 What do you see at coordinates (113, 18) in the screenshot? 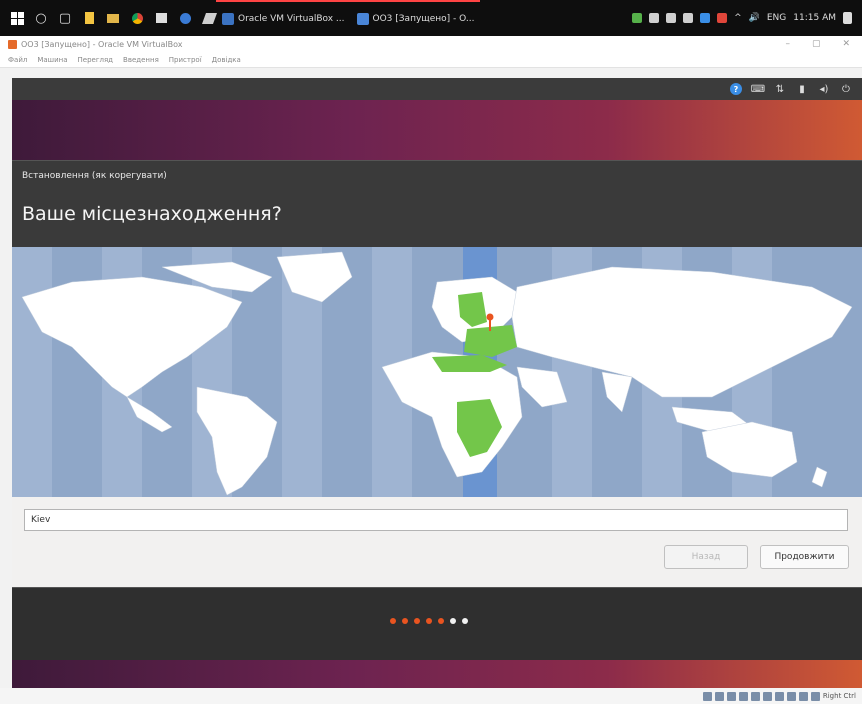
I see `file-explorer-icon` at bounding box center [113, 18].